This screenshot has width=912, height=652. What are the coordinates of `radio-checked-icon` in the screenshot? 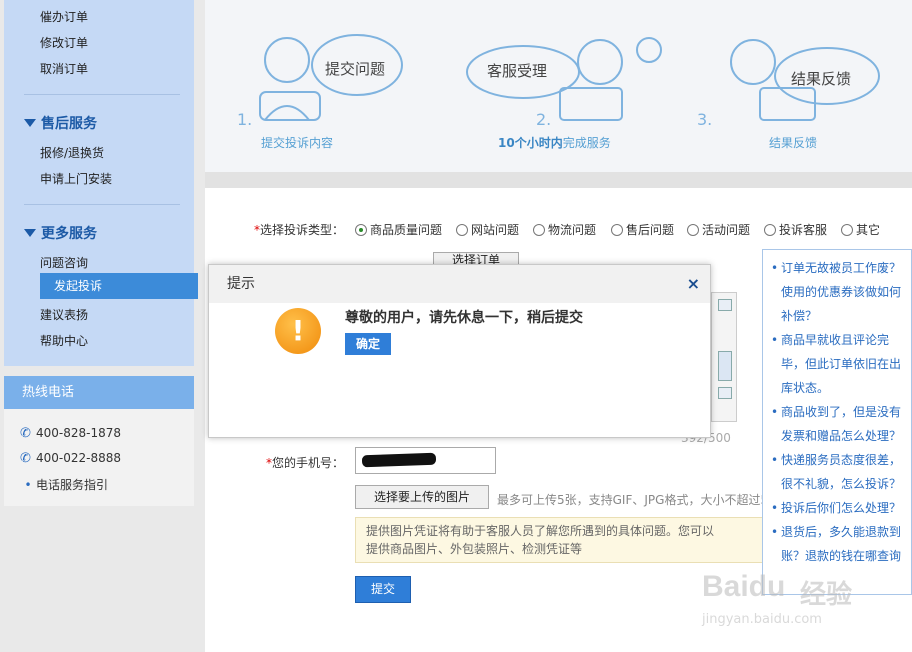 It's located at (361, 230).